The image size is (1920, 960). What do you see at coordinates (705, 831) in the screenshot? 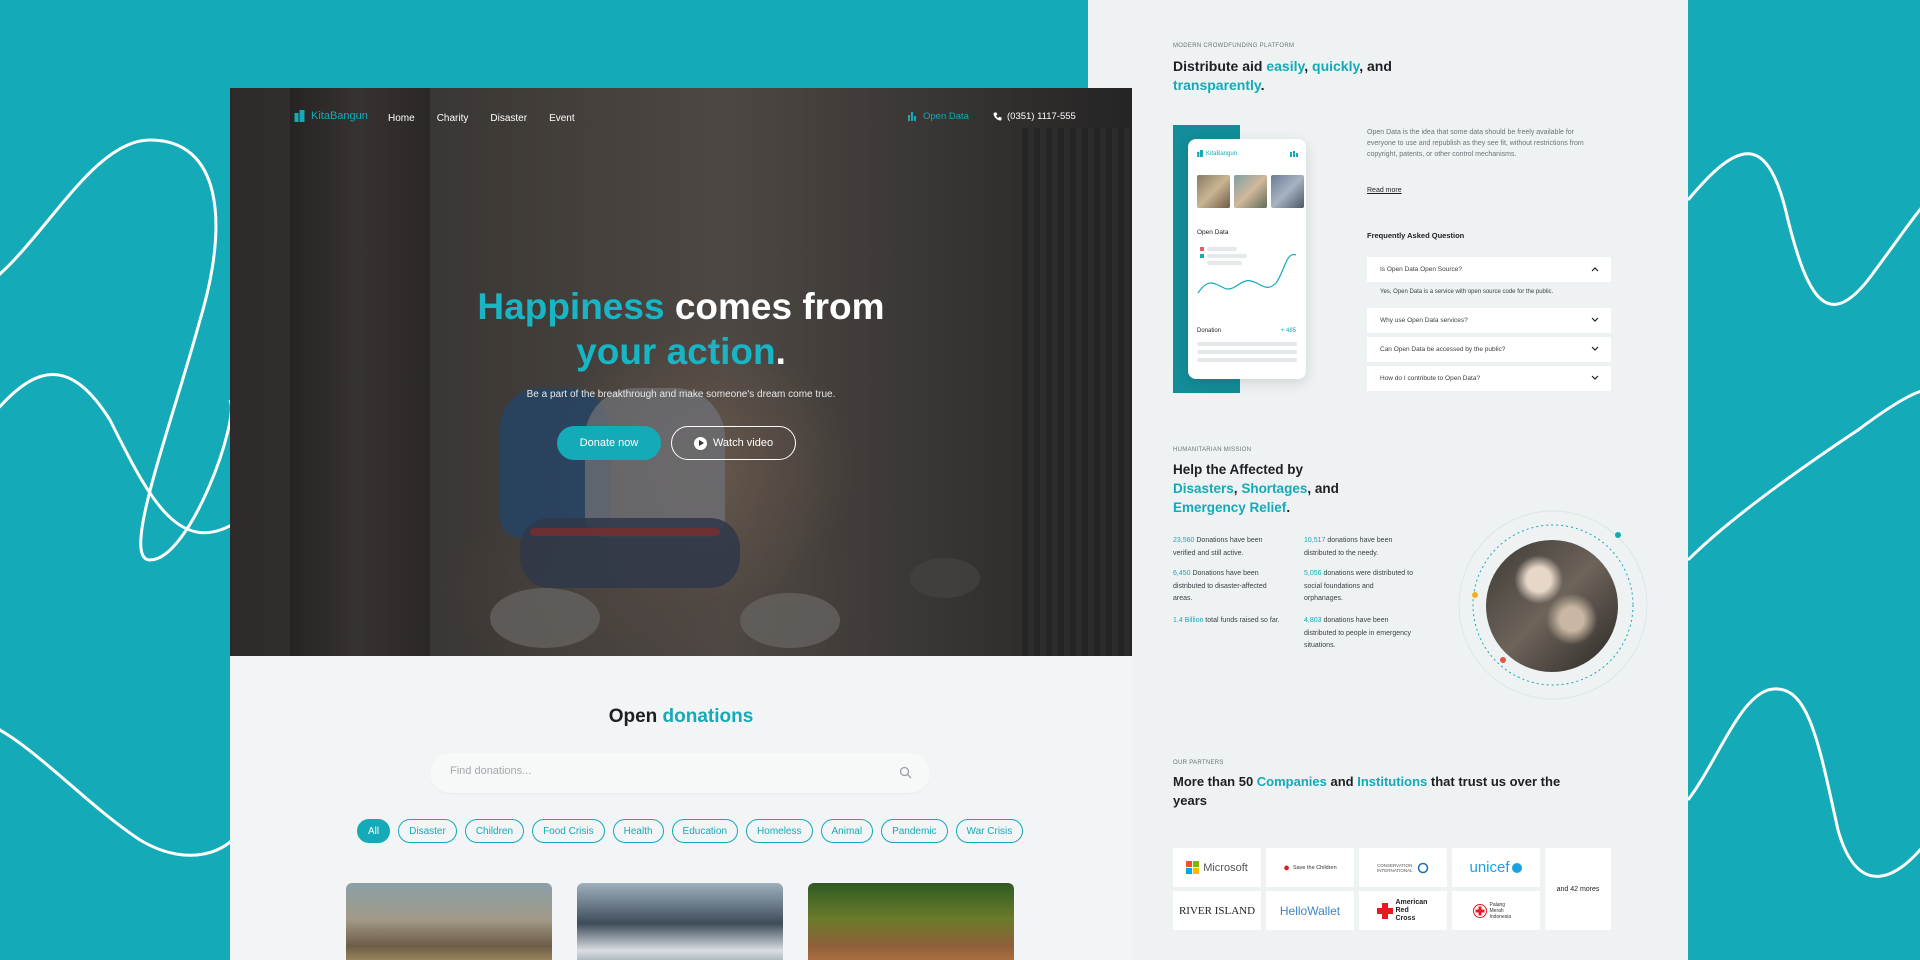
I see `category-chip: Education` at bounding box center [705, 831].